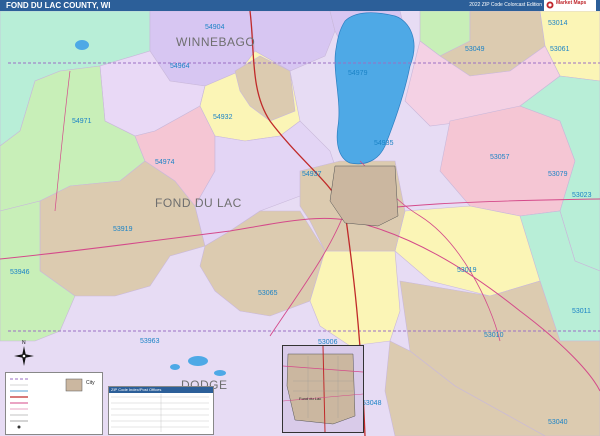 The width and height of the screenshot is (600, 436). What do you see at coordinates (571, 3) in the screenshot?
I see `brand-name: Market Maps` at bounding box center [571, 3].